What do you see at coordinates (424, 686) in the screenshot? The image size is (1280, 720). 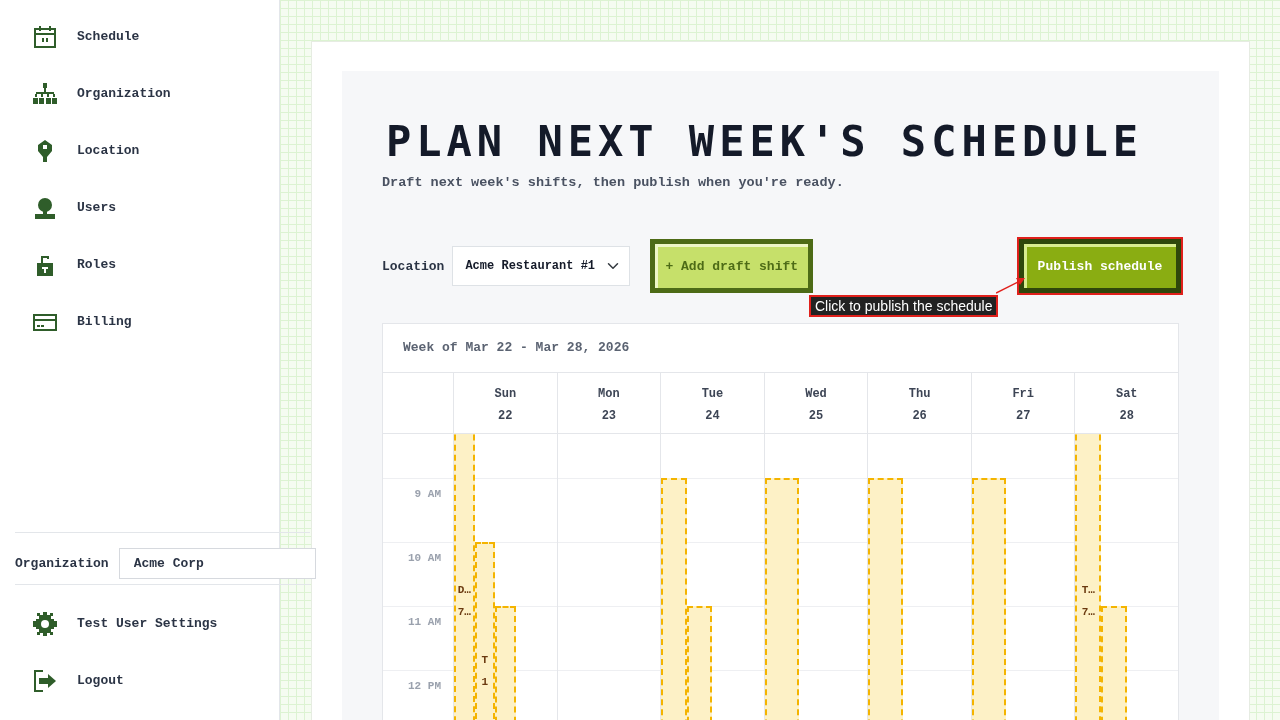 I see `time-label: 12 PM` at bounding box center [424, 686].